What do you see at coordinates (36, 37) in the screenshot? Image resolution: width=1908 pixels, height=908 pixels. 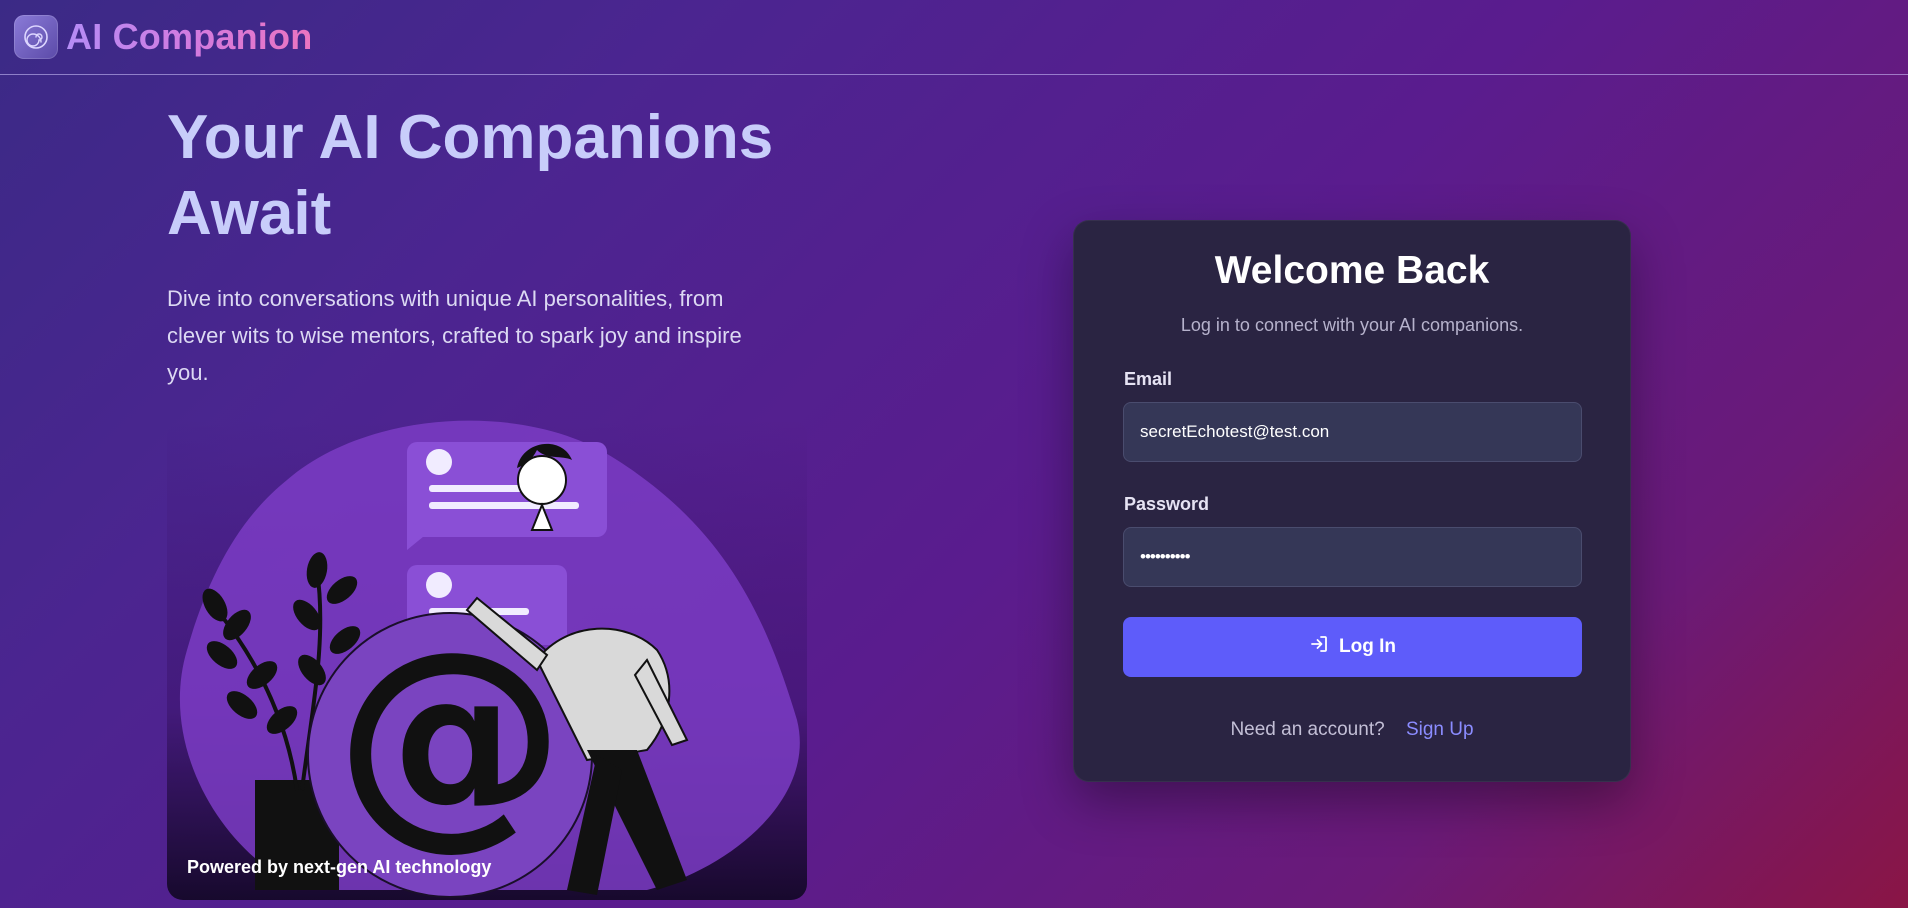 I see `spiral-logo-icon` at bounding box center [36, 37].